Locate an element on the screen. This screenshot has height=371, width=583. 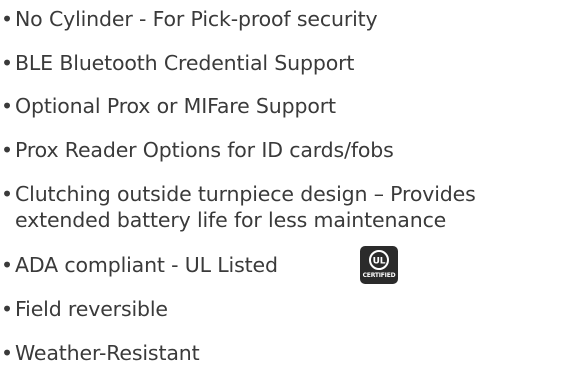
feature-item-no-cylinder: •No Cylinder - For Pick-proof security is located at coordinates (291, 19).